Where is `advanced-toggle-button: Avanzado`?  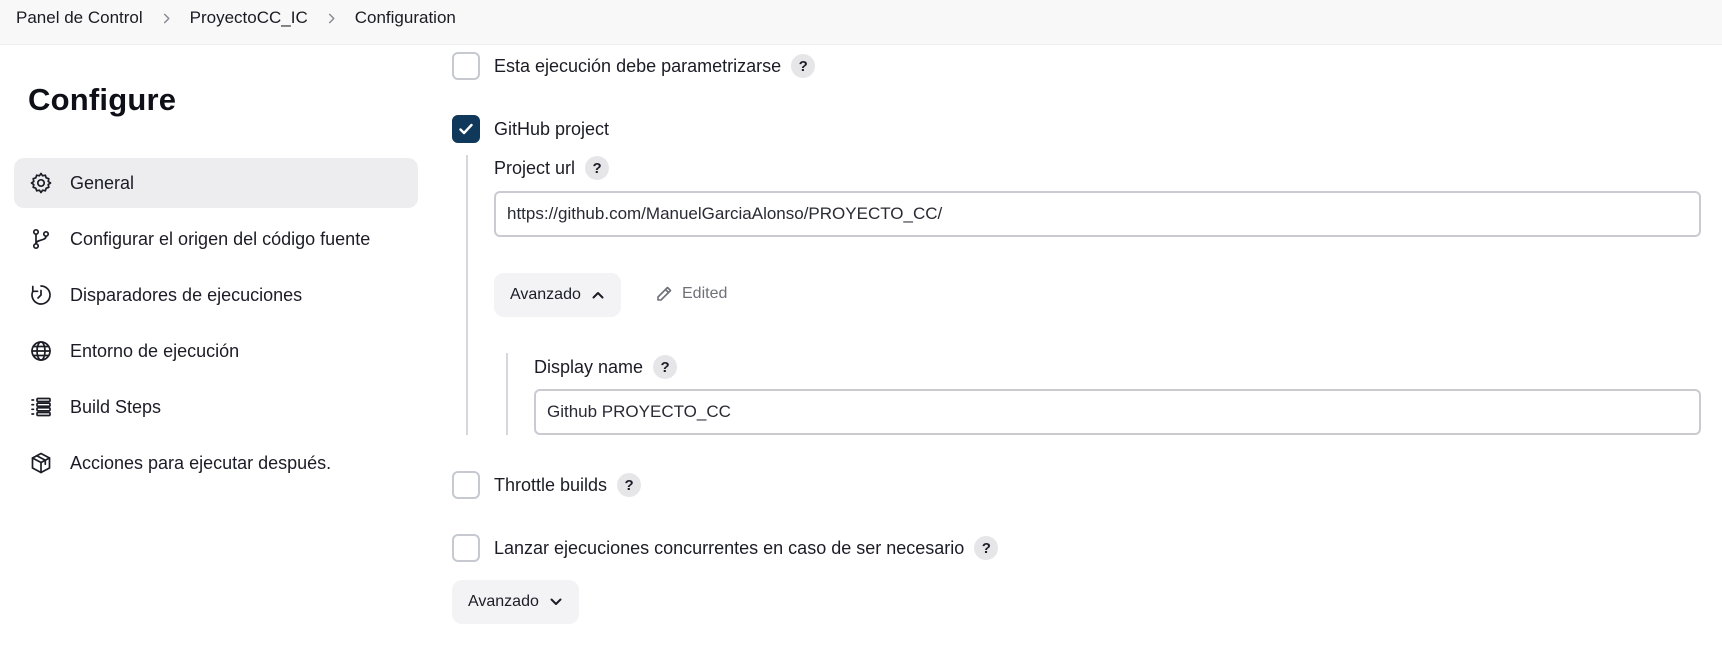
advanced-toggle-button: Avanzado is located at coordinates (557, 295).